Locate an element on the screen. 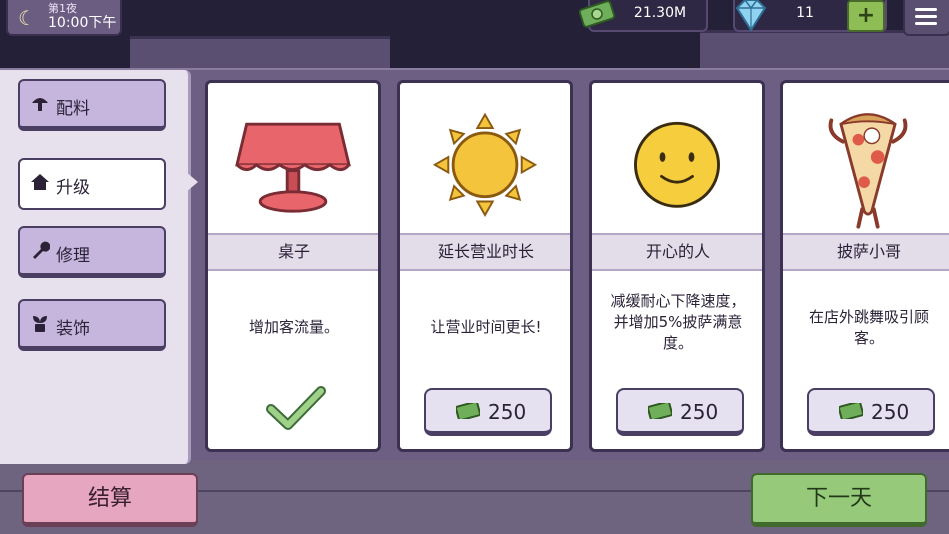  card-description: 让营业时间更长! is located at coordinates (486, 327).